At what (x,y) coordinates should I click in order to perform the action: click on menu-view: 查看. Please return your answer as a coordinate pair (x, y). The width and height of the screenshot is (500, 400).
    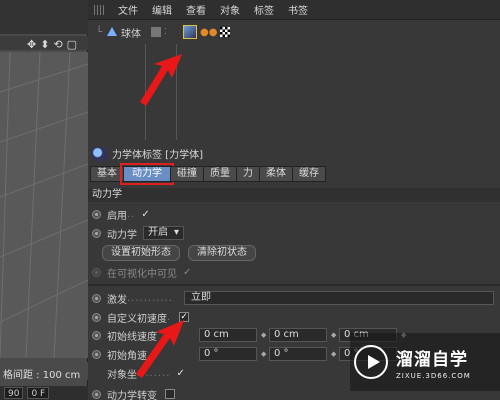
    Looking at the image, I should click on (196, 9).